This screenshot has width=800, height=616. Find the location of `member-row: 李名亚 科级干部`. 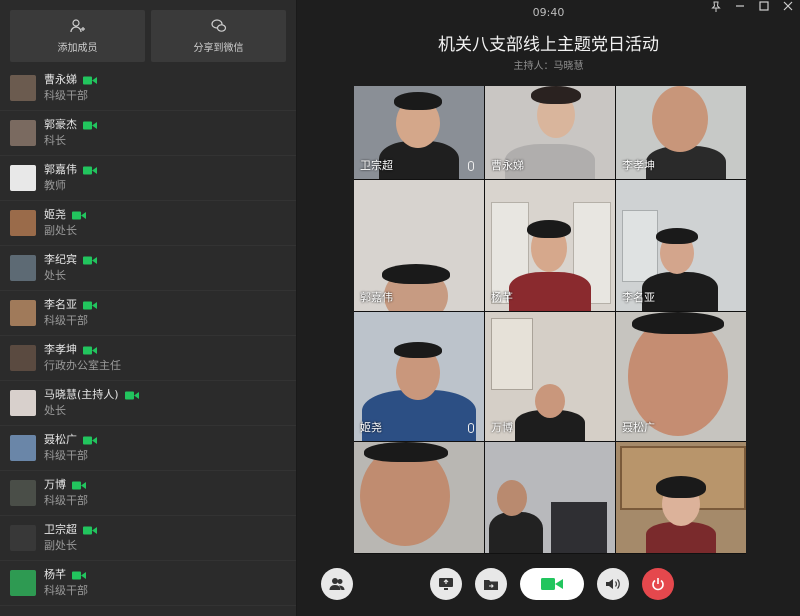

member-row: 李名亚 科级干部 is located at coordinates (148, 313).